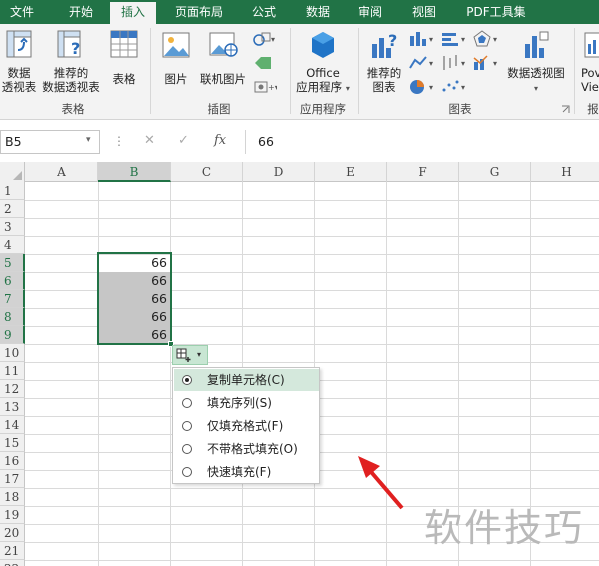 The image size is (599, 566). What do you see at coordinates (12, 497) in the screenshot?
I see `row-header: 18` at bounding box center [12, 497].